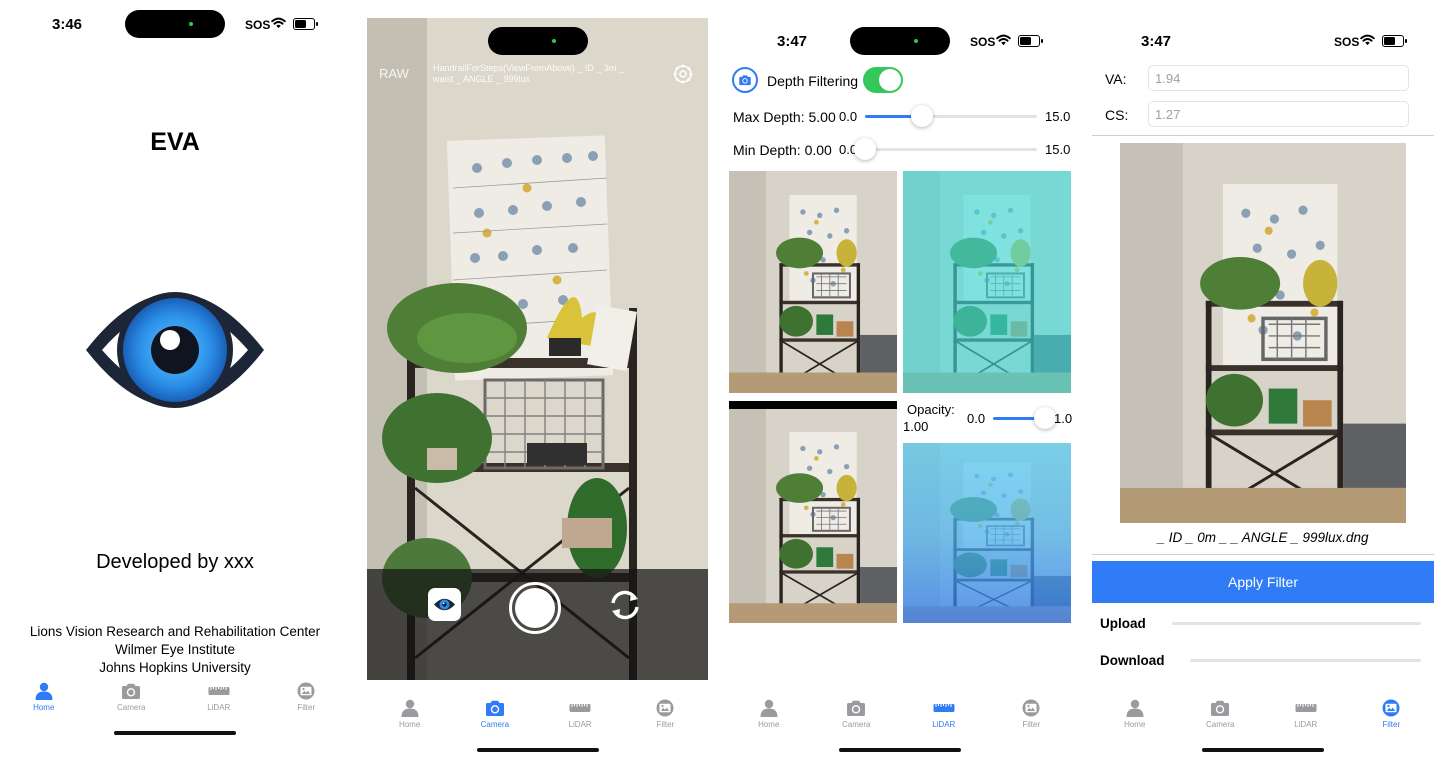  What do you see at coordinates (1117, 115) in the screenshot?
I see `cs-label: CS:` at bounding box center [1117, 115].